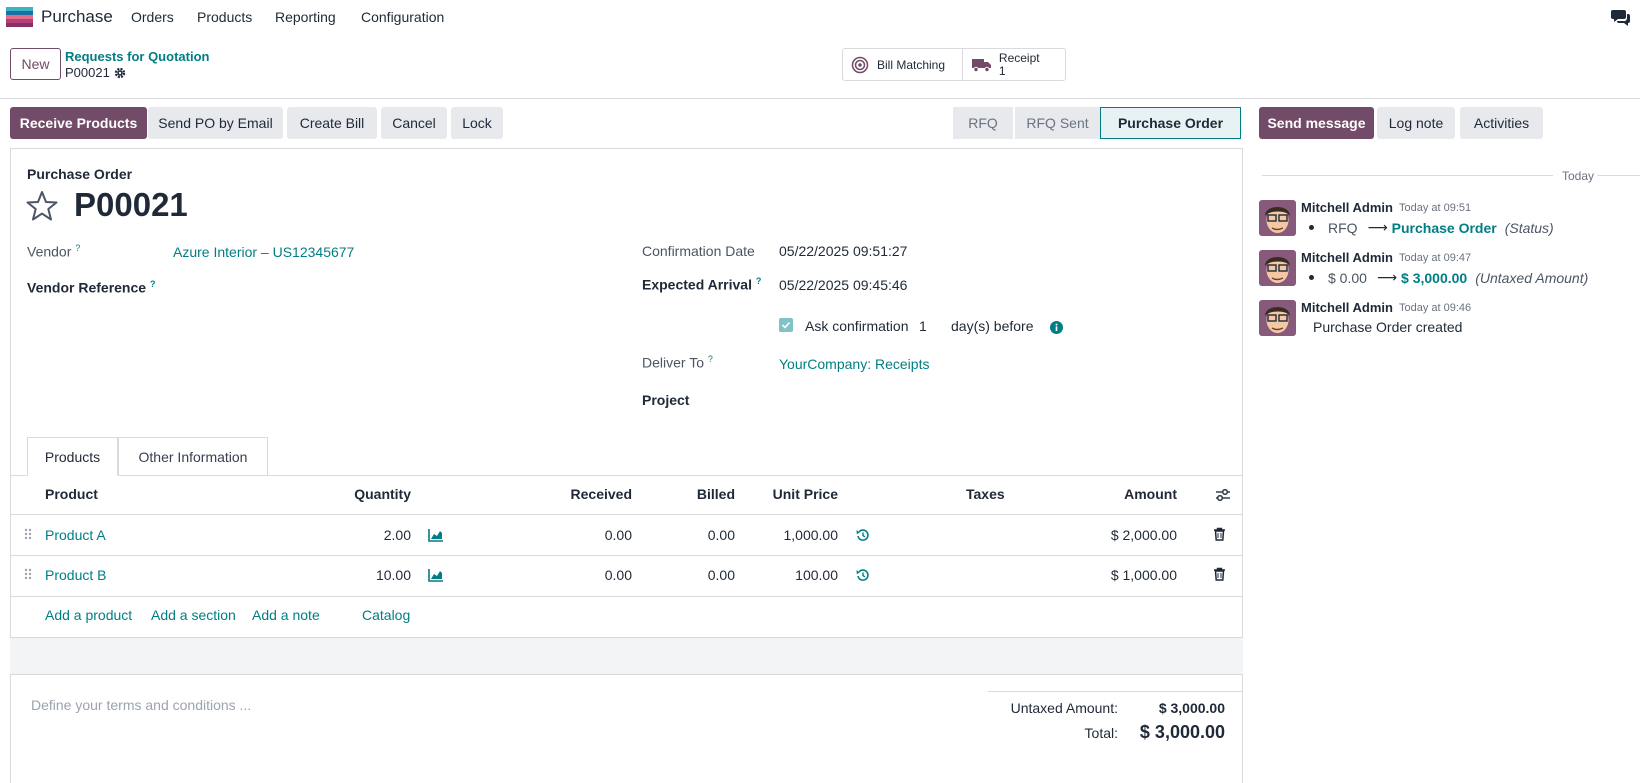  Describe the element at coordinates (1019, 57) in the screenshot. I see `receipt-label: Receipt` at that location.